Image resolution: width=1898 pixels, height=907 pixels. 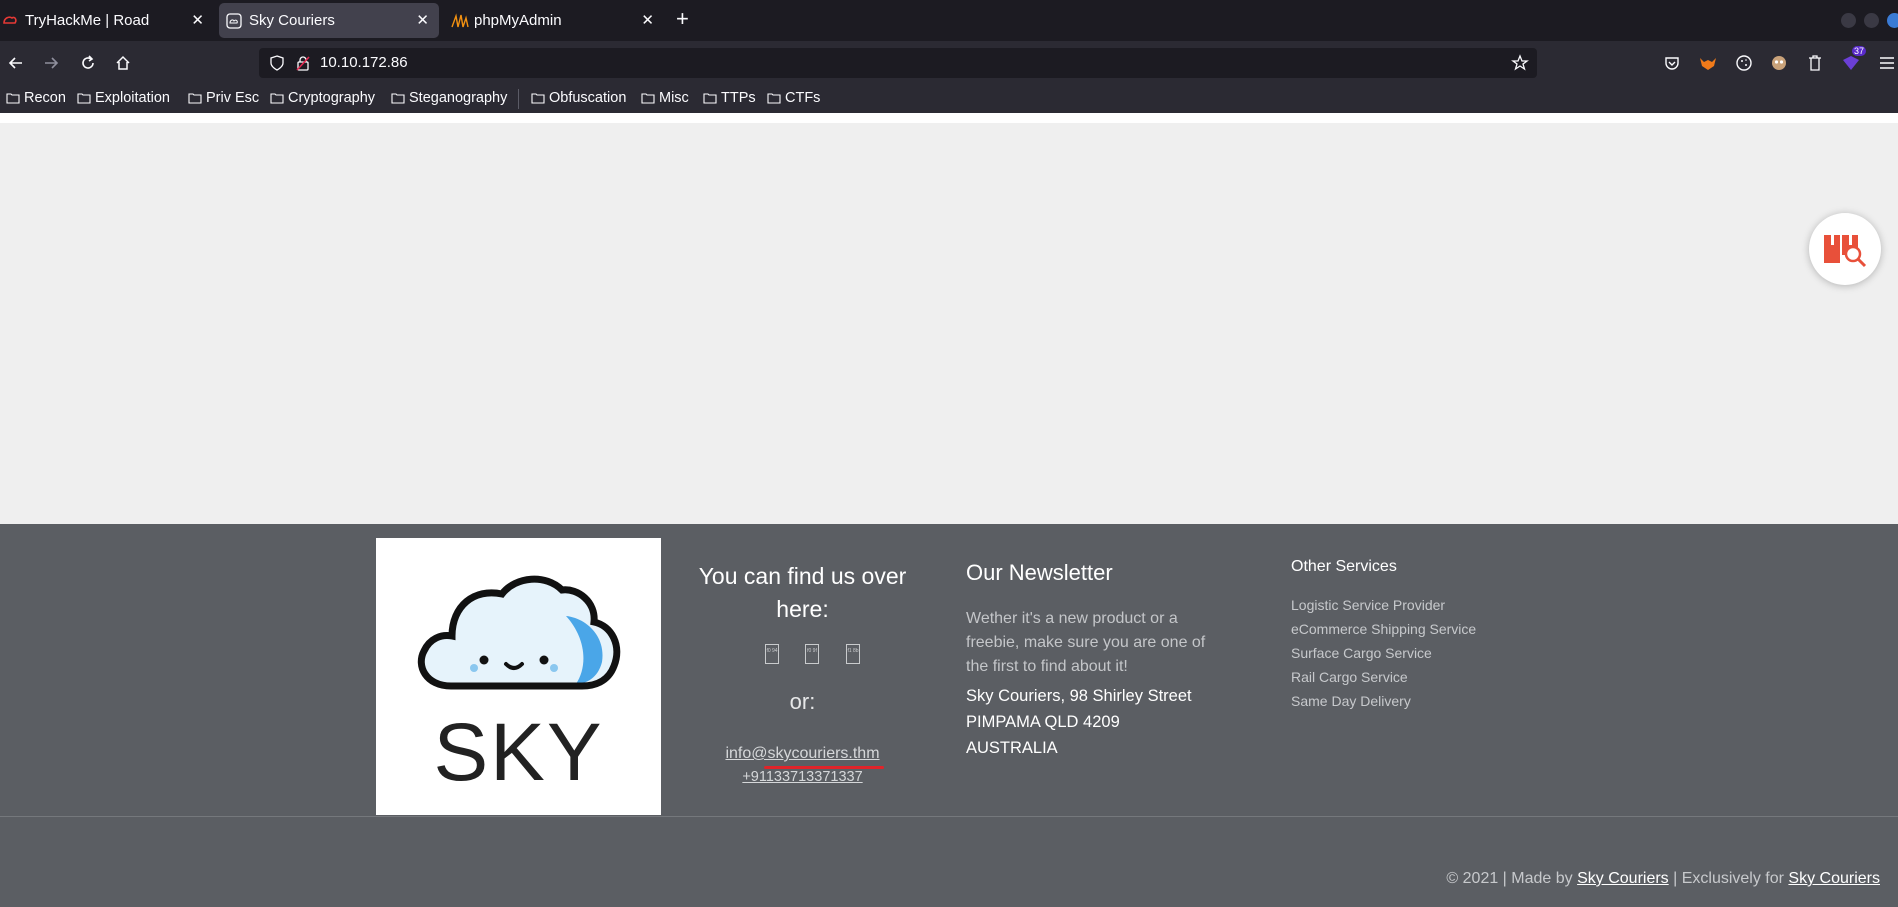 What do you see at coordinates (10, 21) in the screenshot?
I see `tryhackme-icon` at bounding box center [10, 21].